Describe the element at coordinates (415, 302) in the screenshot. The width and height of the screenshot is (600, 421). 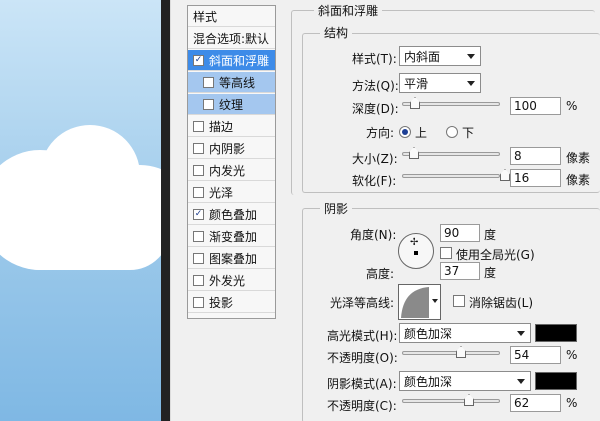
I see `contour-curve-icon` at that location.